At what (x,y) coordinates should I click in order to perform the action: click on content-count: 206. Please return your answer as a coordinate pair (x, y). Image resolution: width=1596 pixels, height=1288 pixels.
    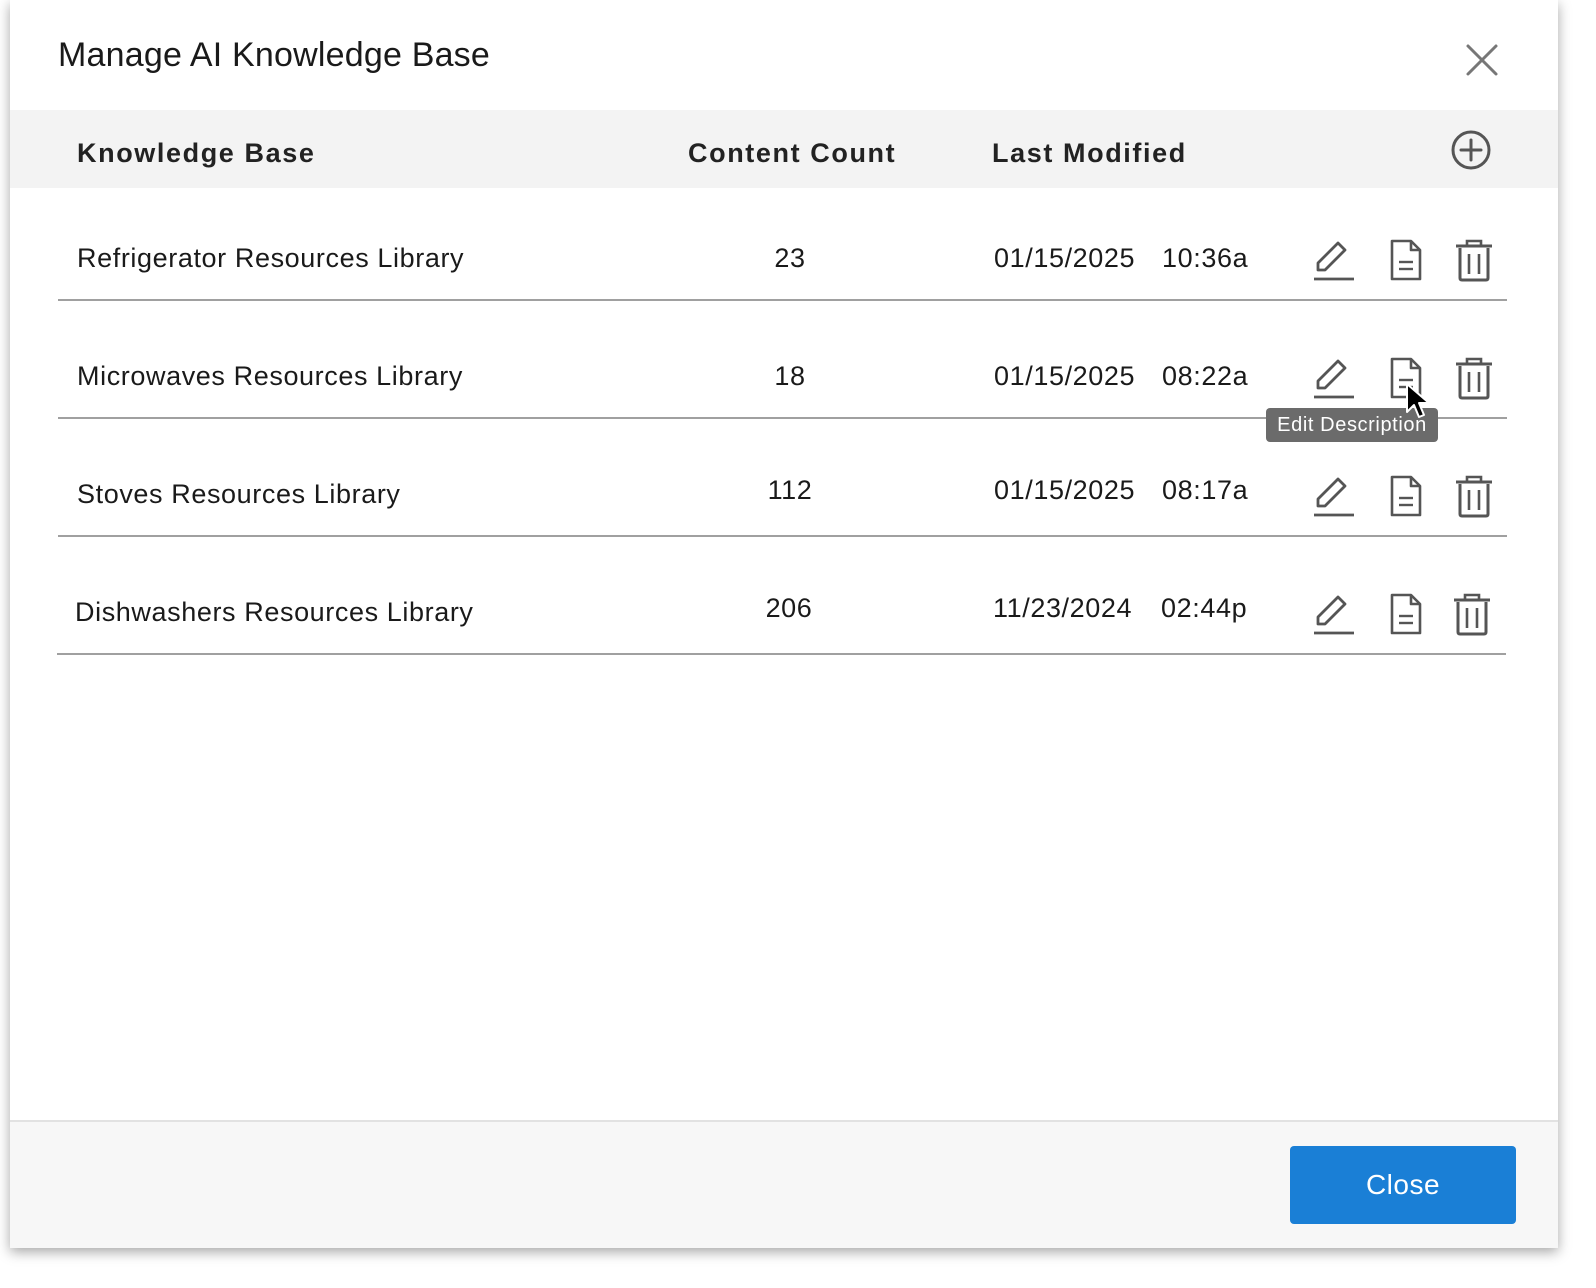
    Looking at the image, I should click on (789, 608).